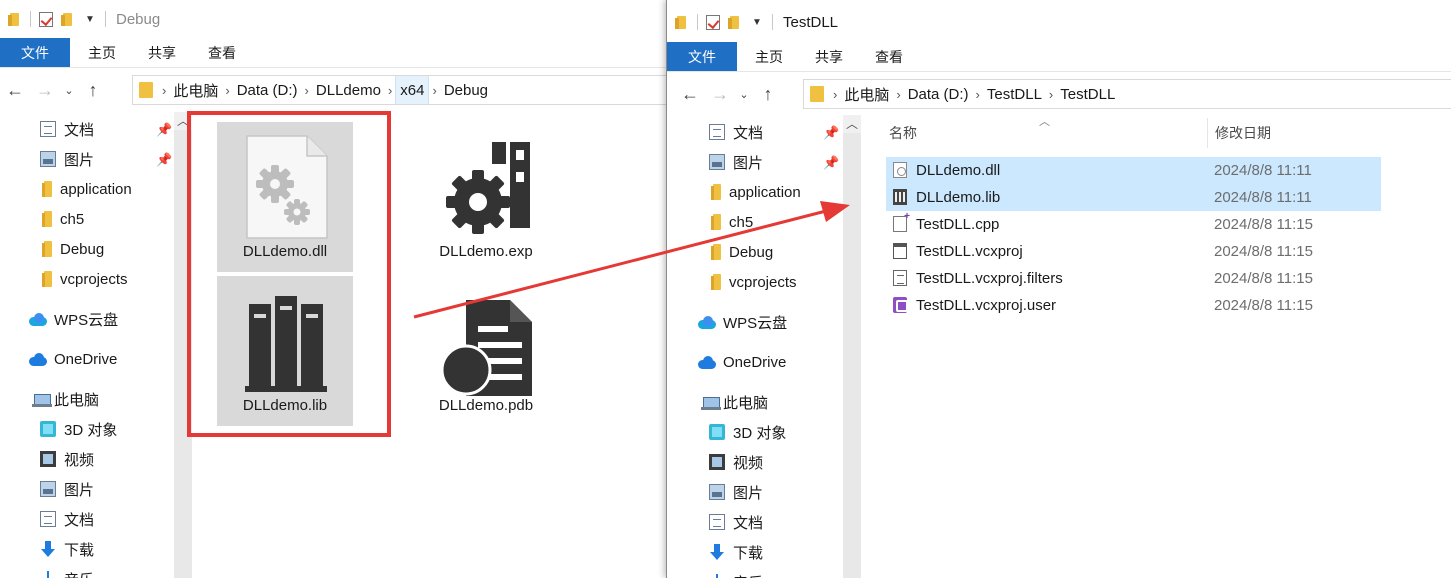 The width and height of the screenshot is (1451, 578). I want to click on computer-icon, so click(711, 402).